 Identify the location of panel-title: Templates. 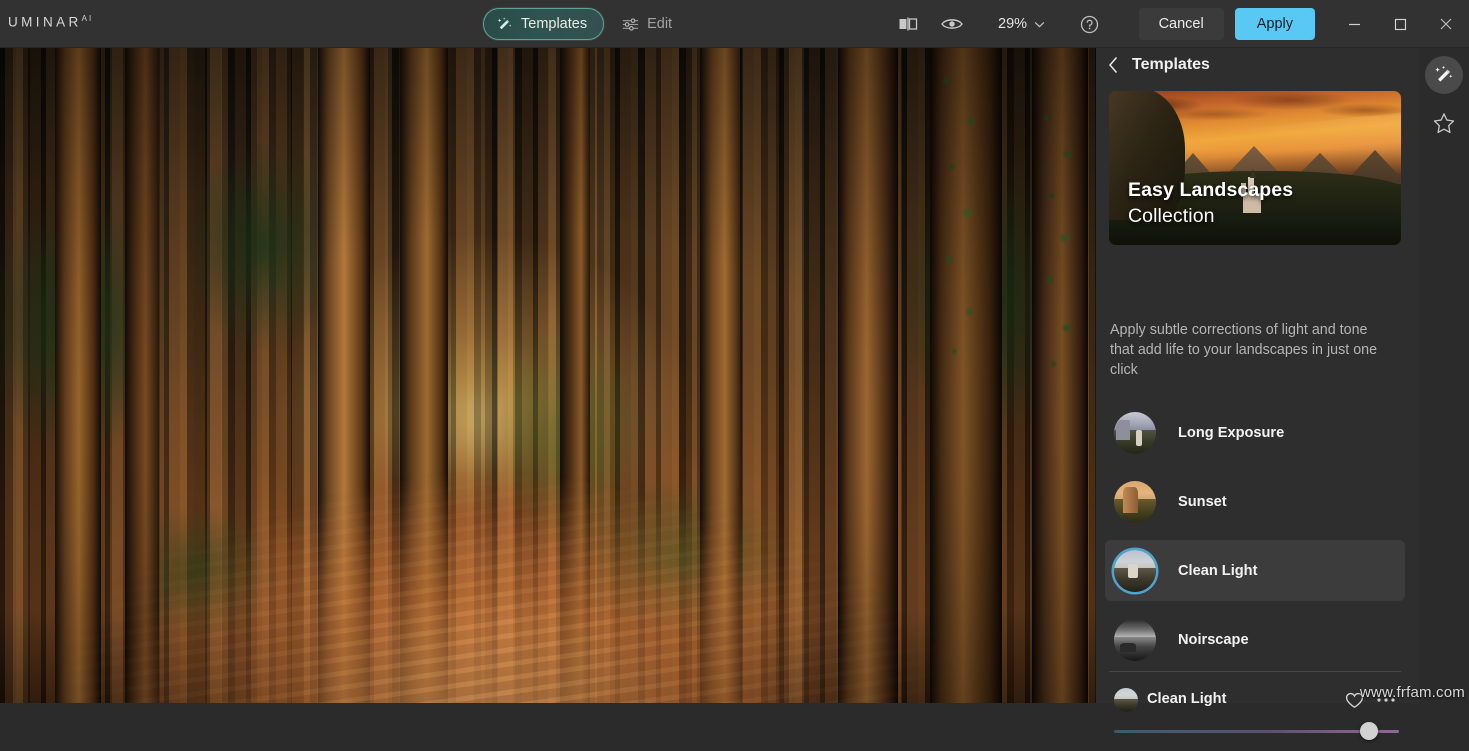
(1171, 65).